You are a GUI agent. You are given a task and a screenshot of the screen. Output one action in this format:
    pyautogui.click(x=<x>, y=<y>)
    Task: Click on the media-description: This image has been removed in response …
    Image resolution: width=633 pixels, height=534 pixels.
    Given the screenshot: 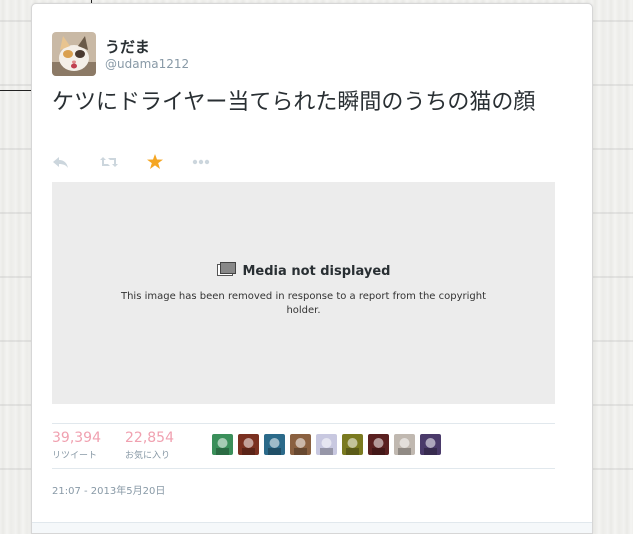 What is the action you would take?
    pyautogui.click(x=303, y=303)
    